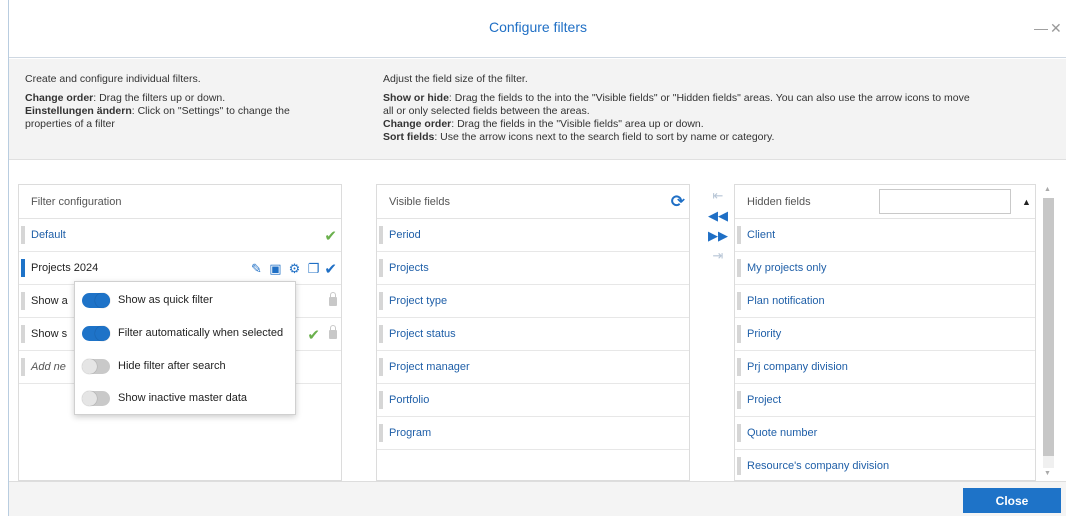  What do you see at coordinates (275, 269) in the screenshot?
I see `trash-icon: ▣` at bounding box center [275, 269].